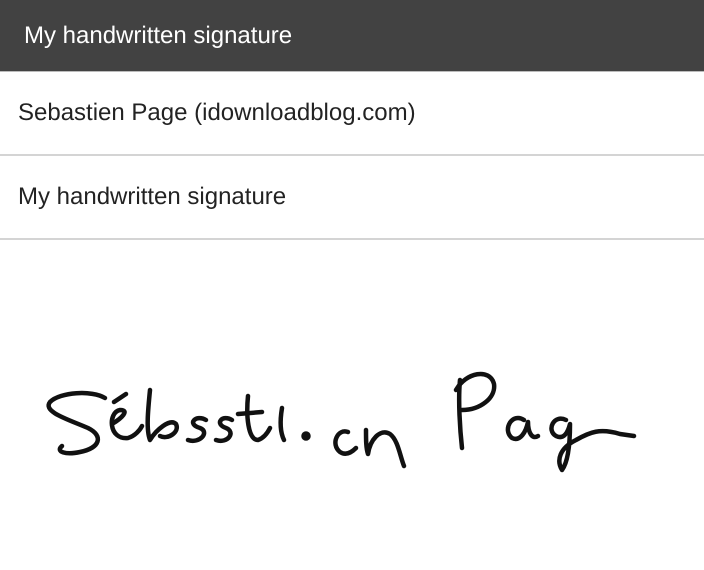 The height and width of the screenshot is (570, 704). I want to click on list-item-label: My handwritten signature, so click(152, 197).